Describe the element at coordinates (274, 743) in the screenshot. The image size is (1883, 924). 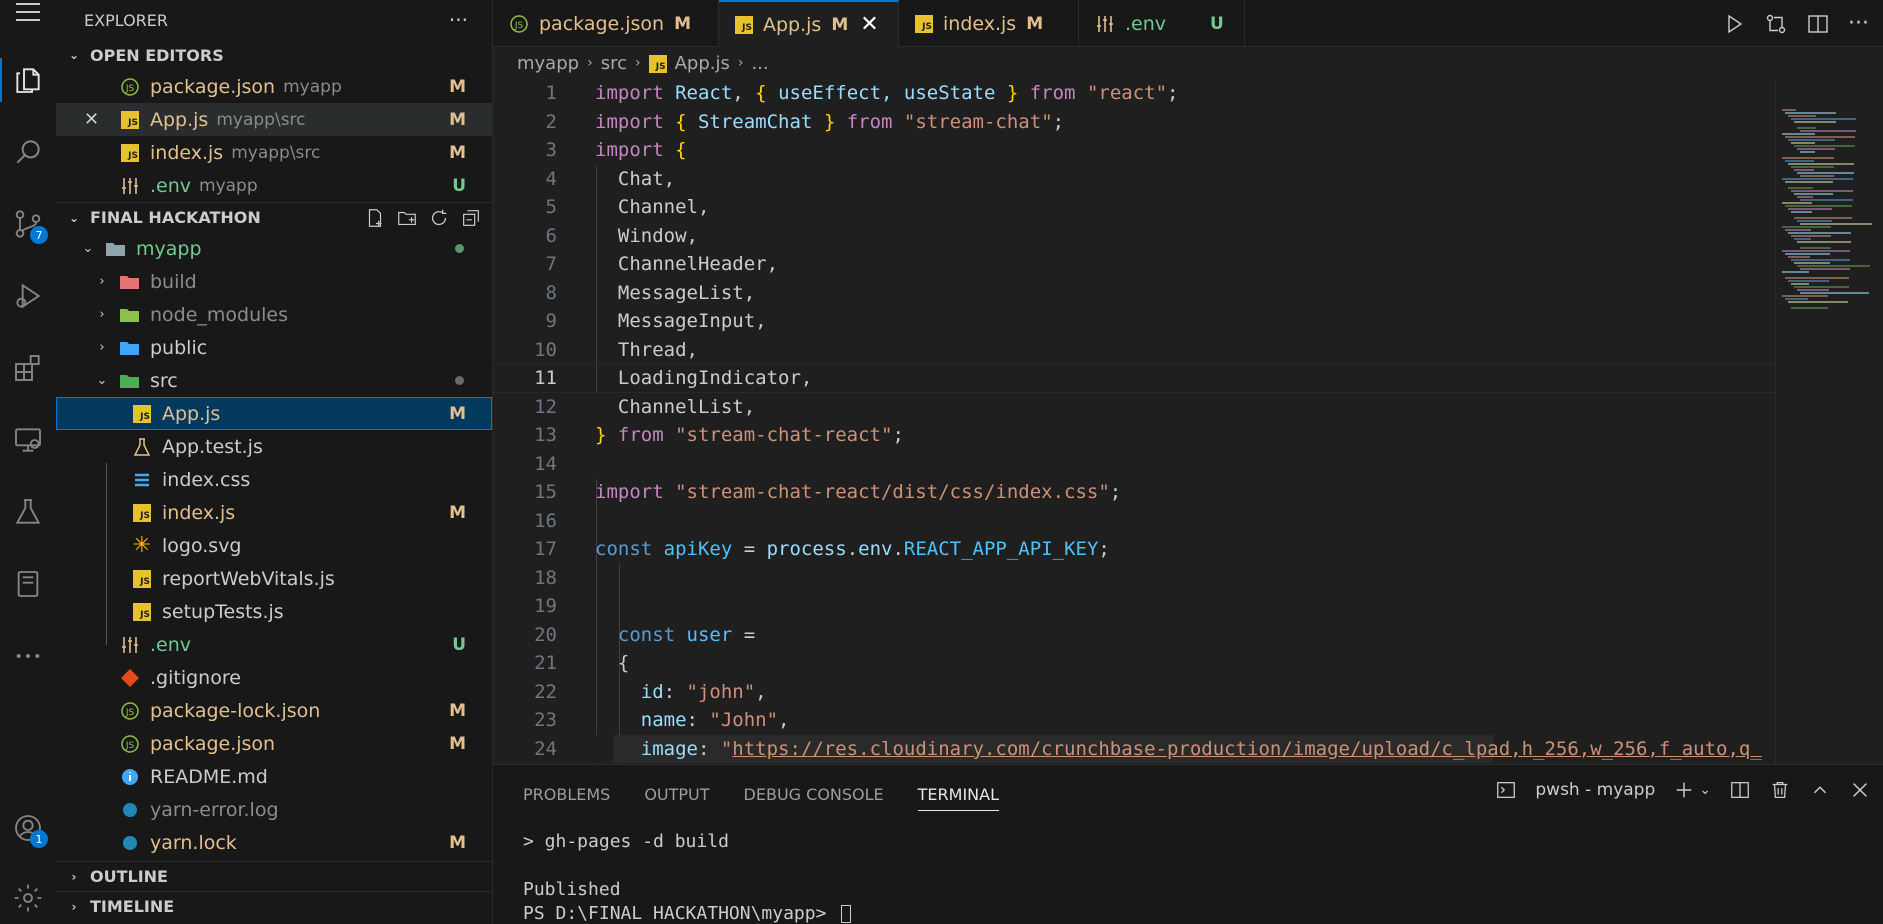
I see `tree-file-package-json: JS package.json M` at that location.